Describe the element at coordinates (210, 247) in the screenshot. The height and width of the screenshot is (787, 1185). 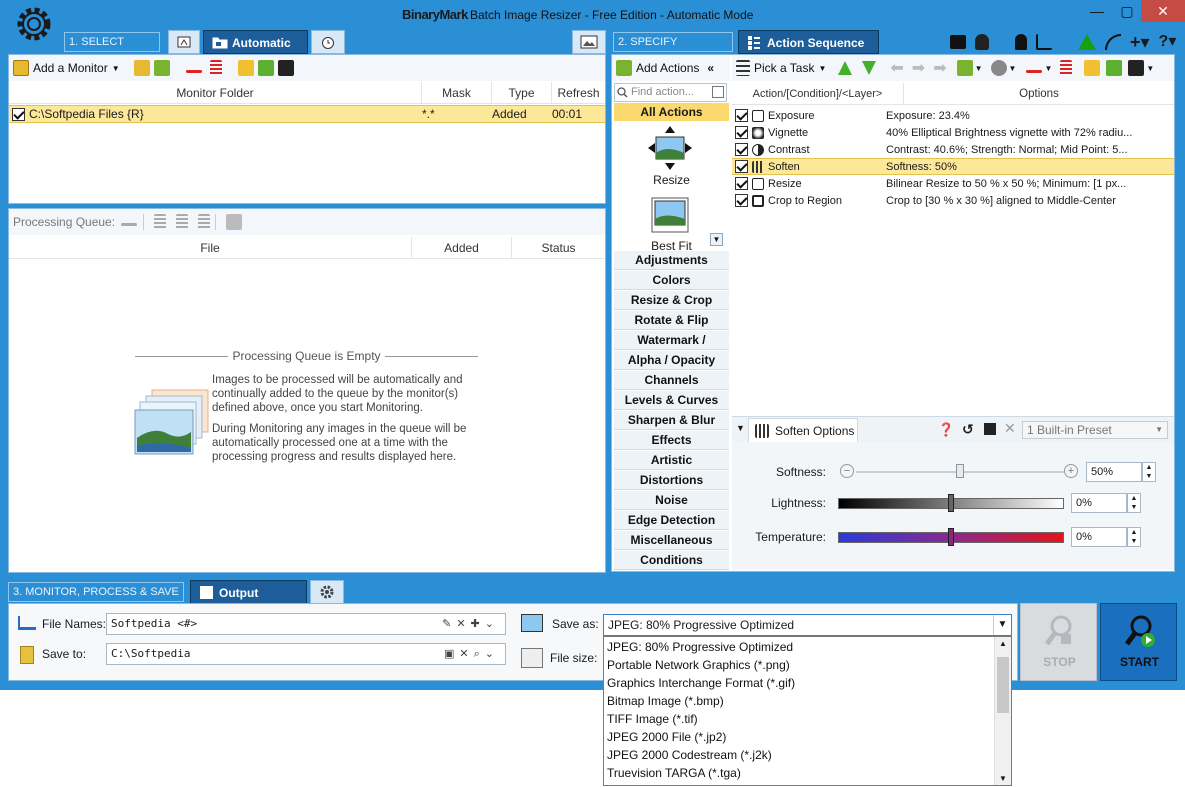
I see `column-file: File` at that location.